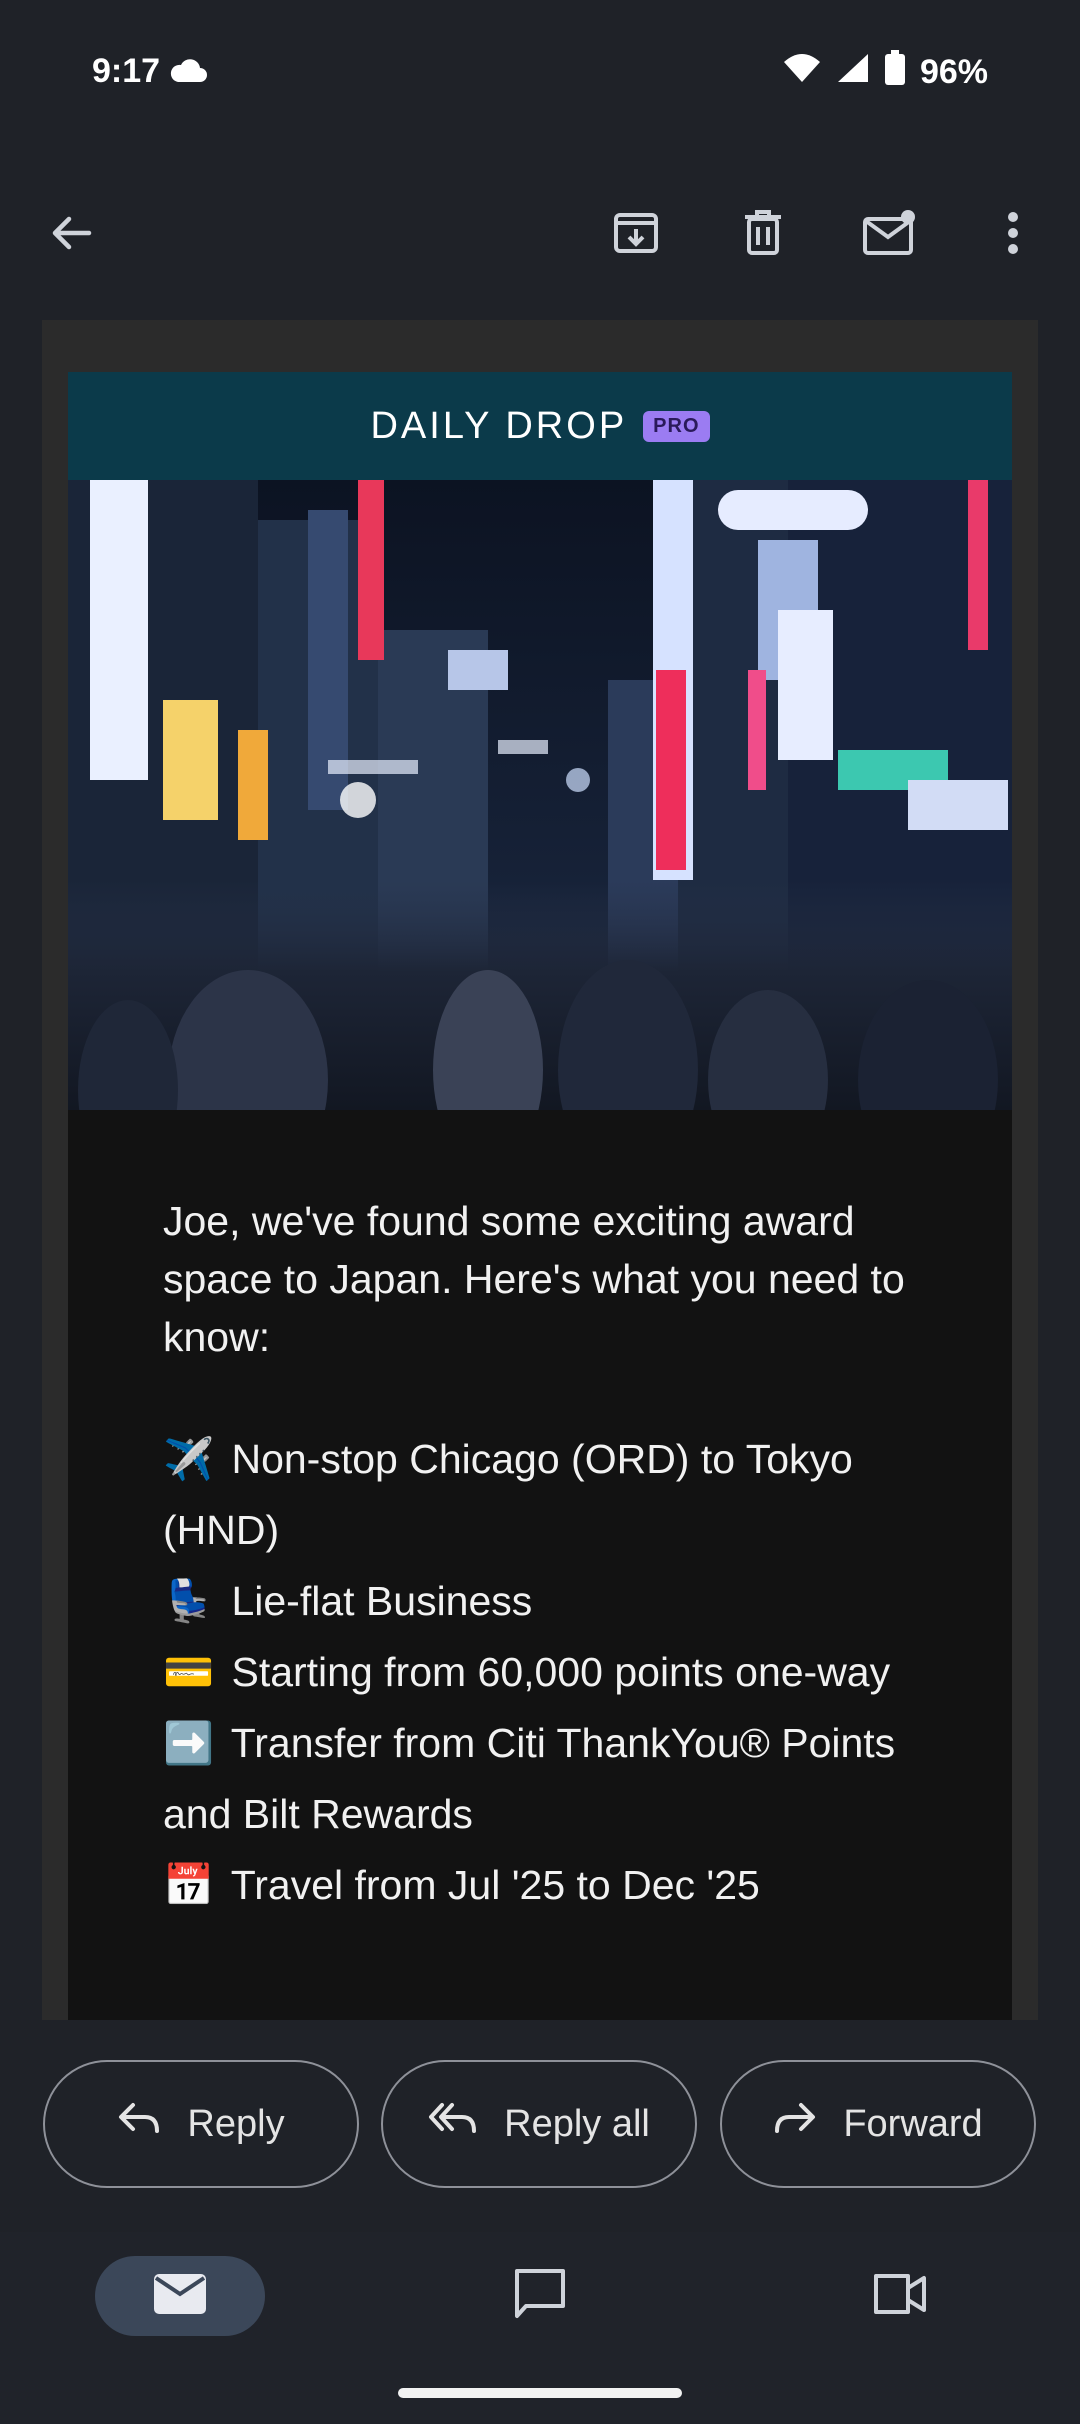 This screenshot has height=2424, width=1080. I want to click on back-button, so click(71, 235).